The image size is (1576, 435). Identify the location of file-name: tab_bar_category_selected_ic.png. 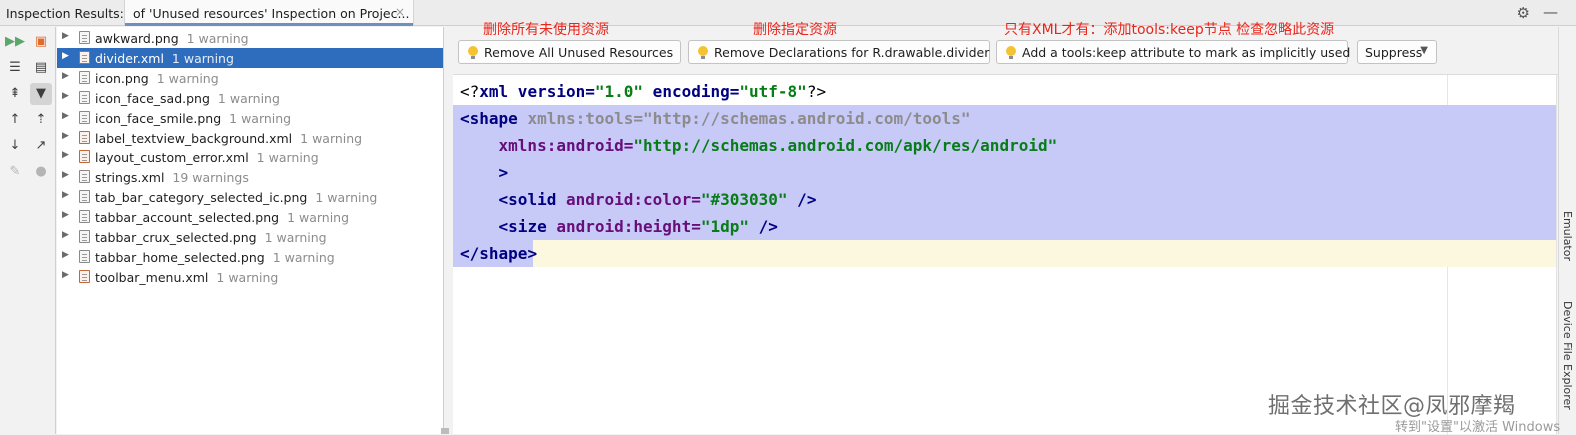
(201, 198).